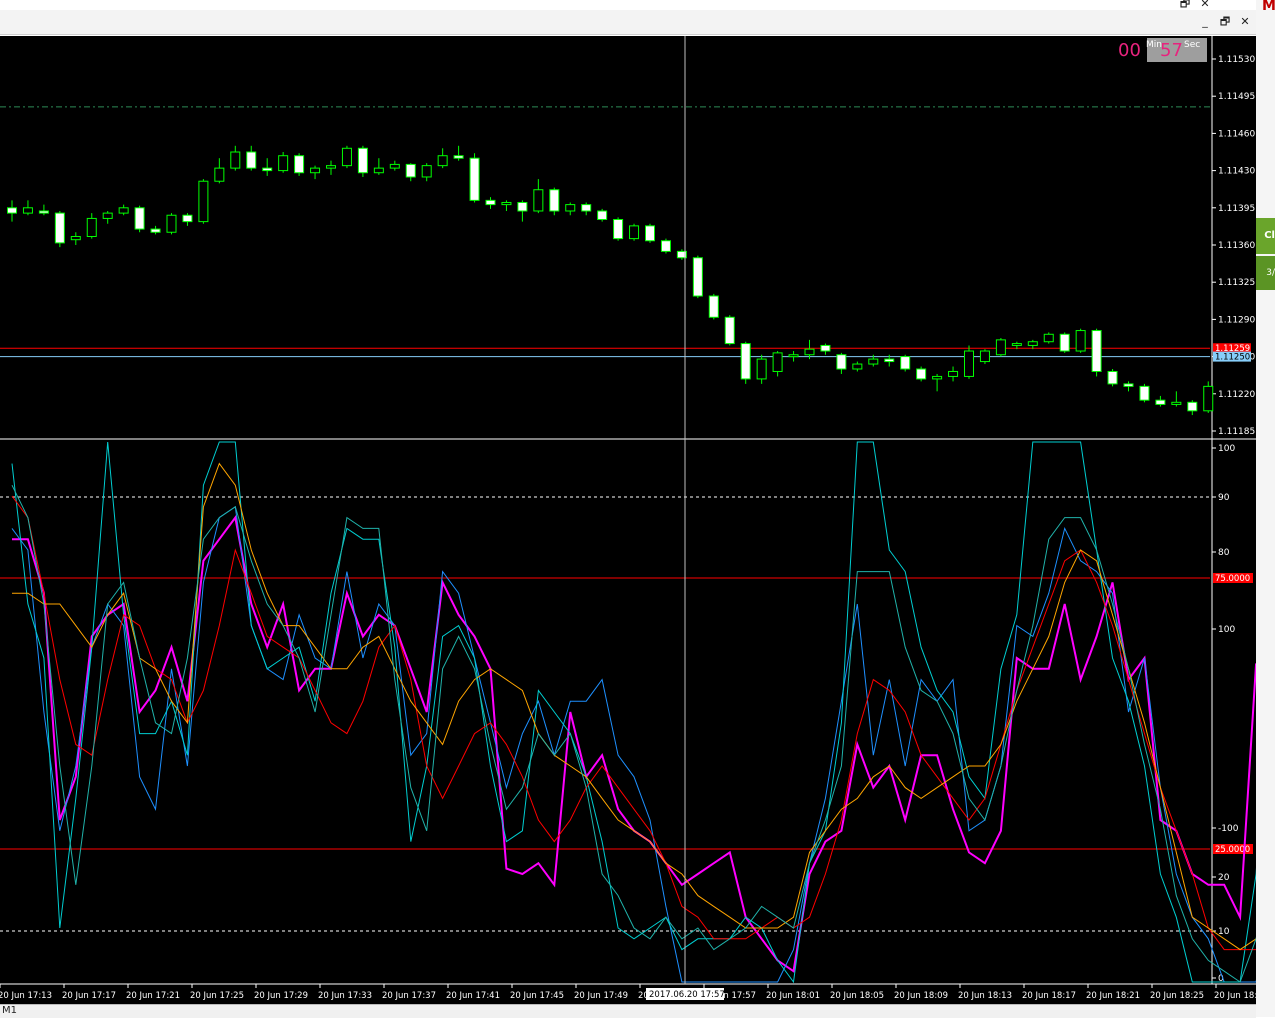  Describe the element at coordinates (1236, 320) in the screenshot. I see `price-tick-label: 1.11290` at that location.